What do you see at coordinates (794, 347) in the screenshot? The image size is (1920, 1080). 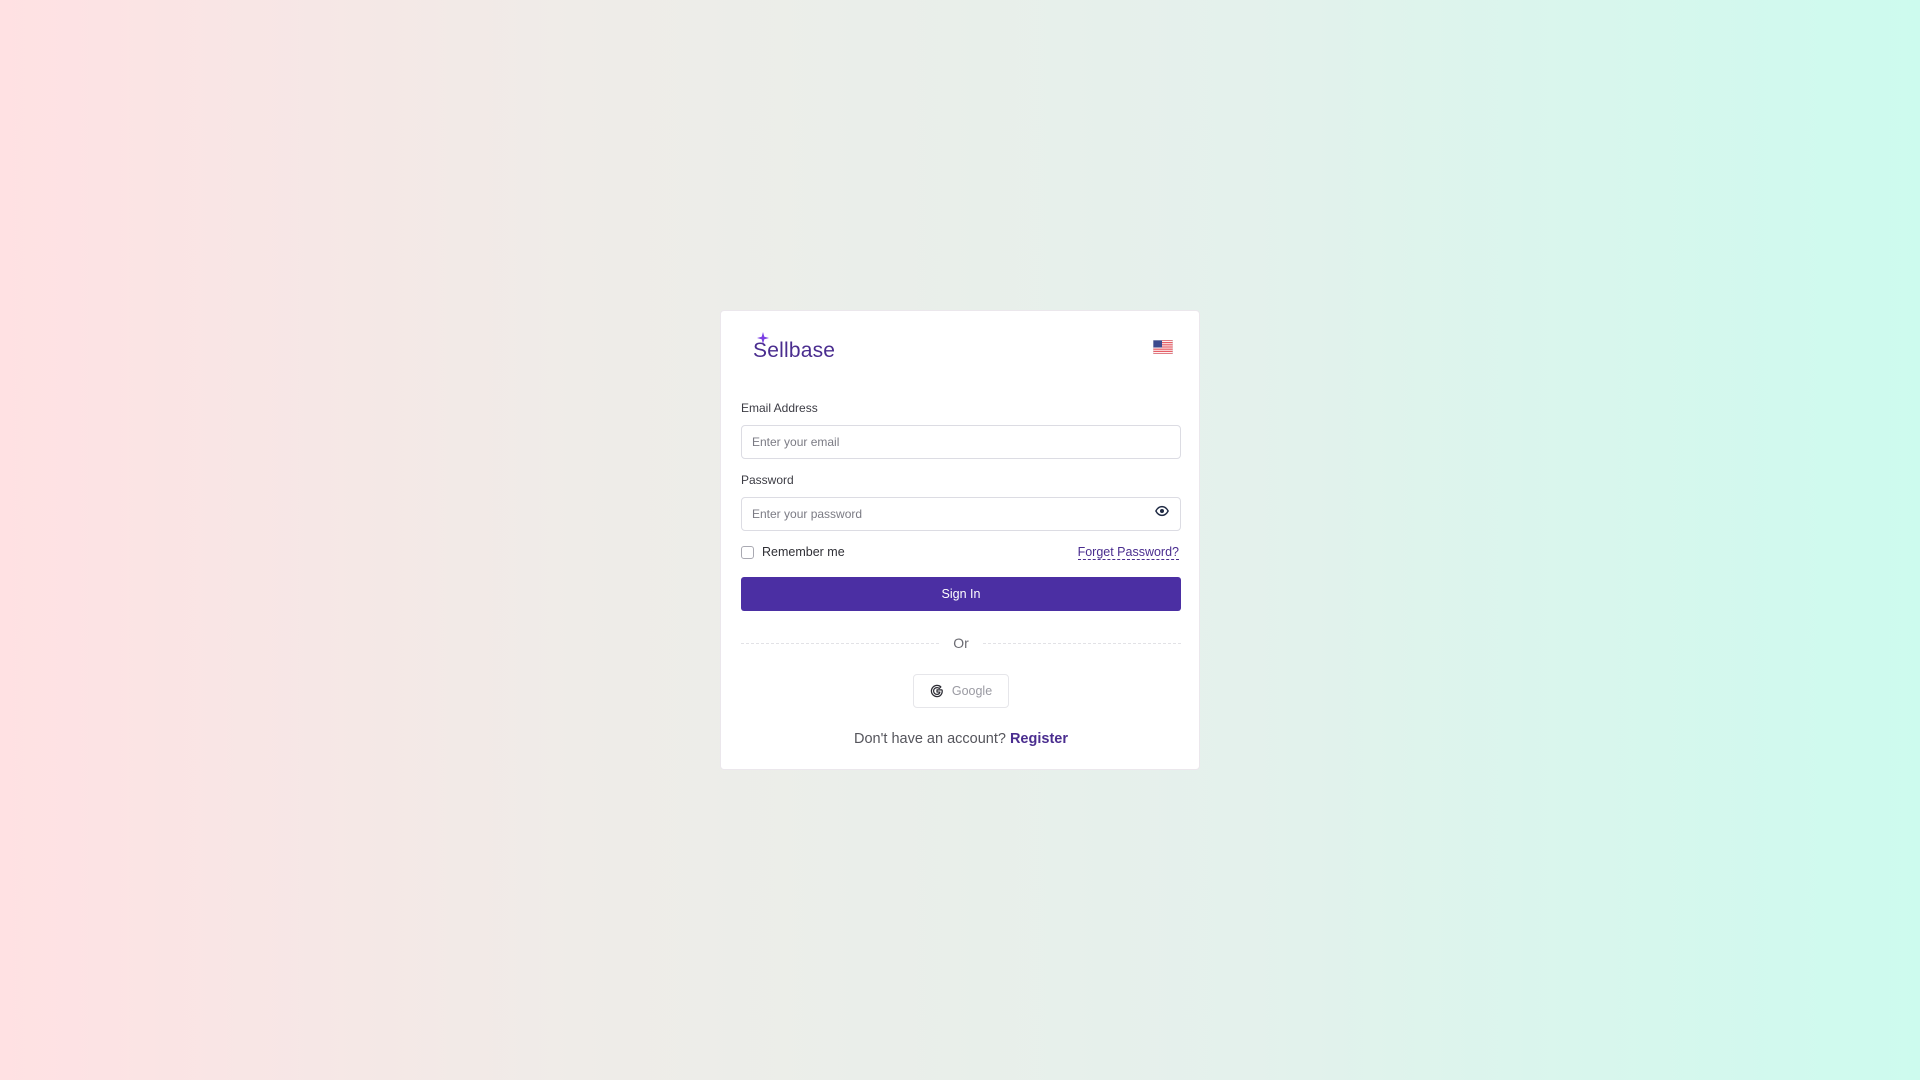 I see `brand-logo: Sellbase` at bounding box center [794, 347].